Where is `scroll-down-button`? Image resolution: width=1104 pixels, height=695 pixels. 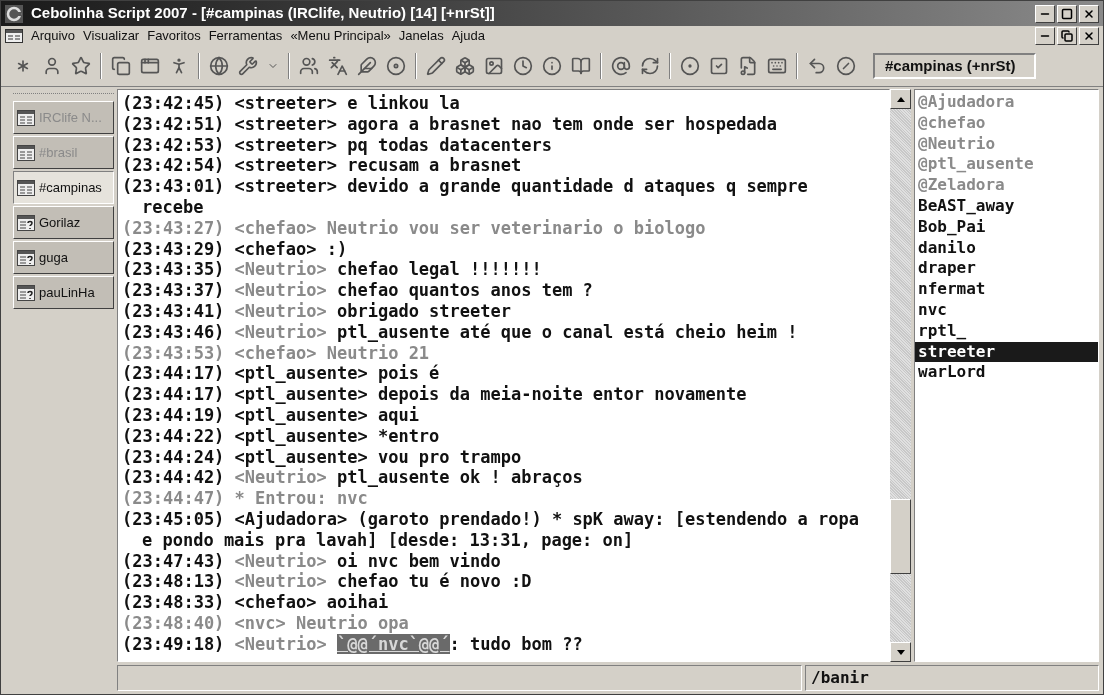
scroll-down-button is located at coordinates (900, 652).